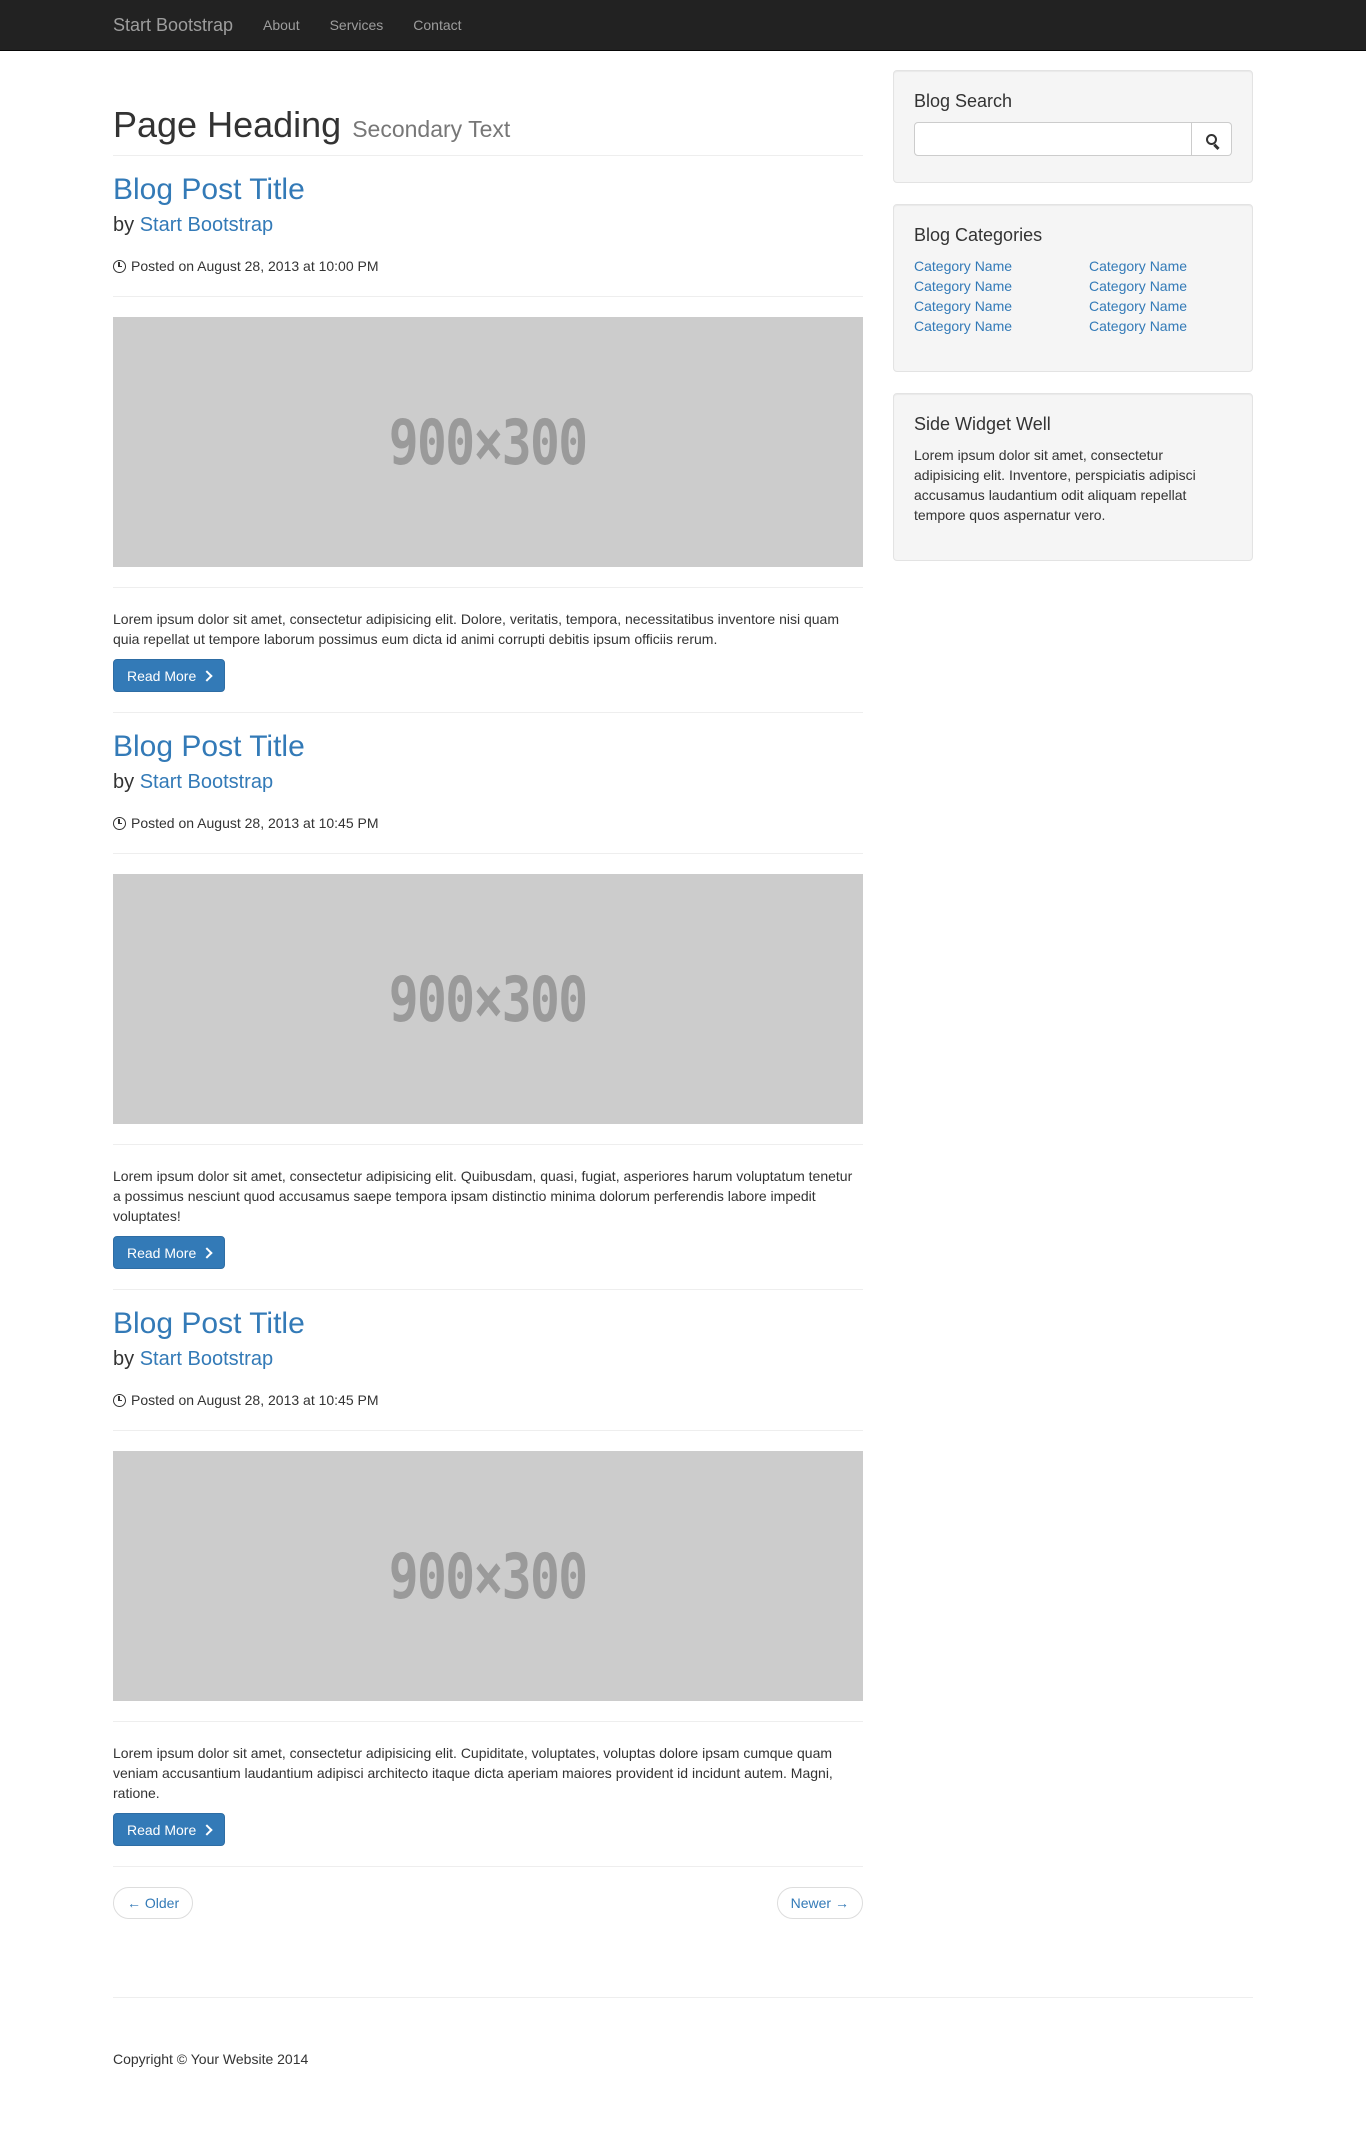 The height and width of the screenshot is (2129, 1366). Describe the element at coordinates (819, 1903) in the screenshot. I see `pager-newer-link: Newer →` at that location.